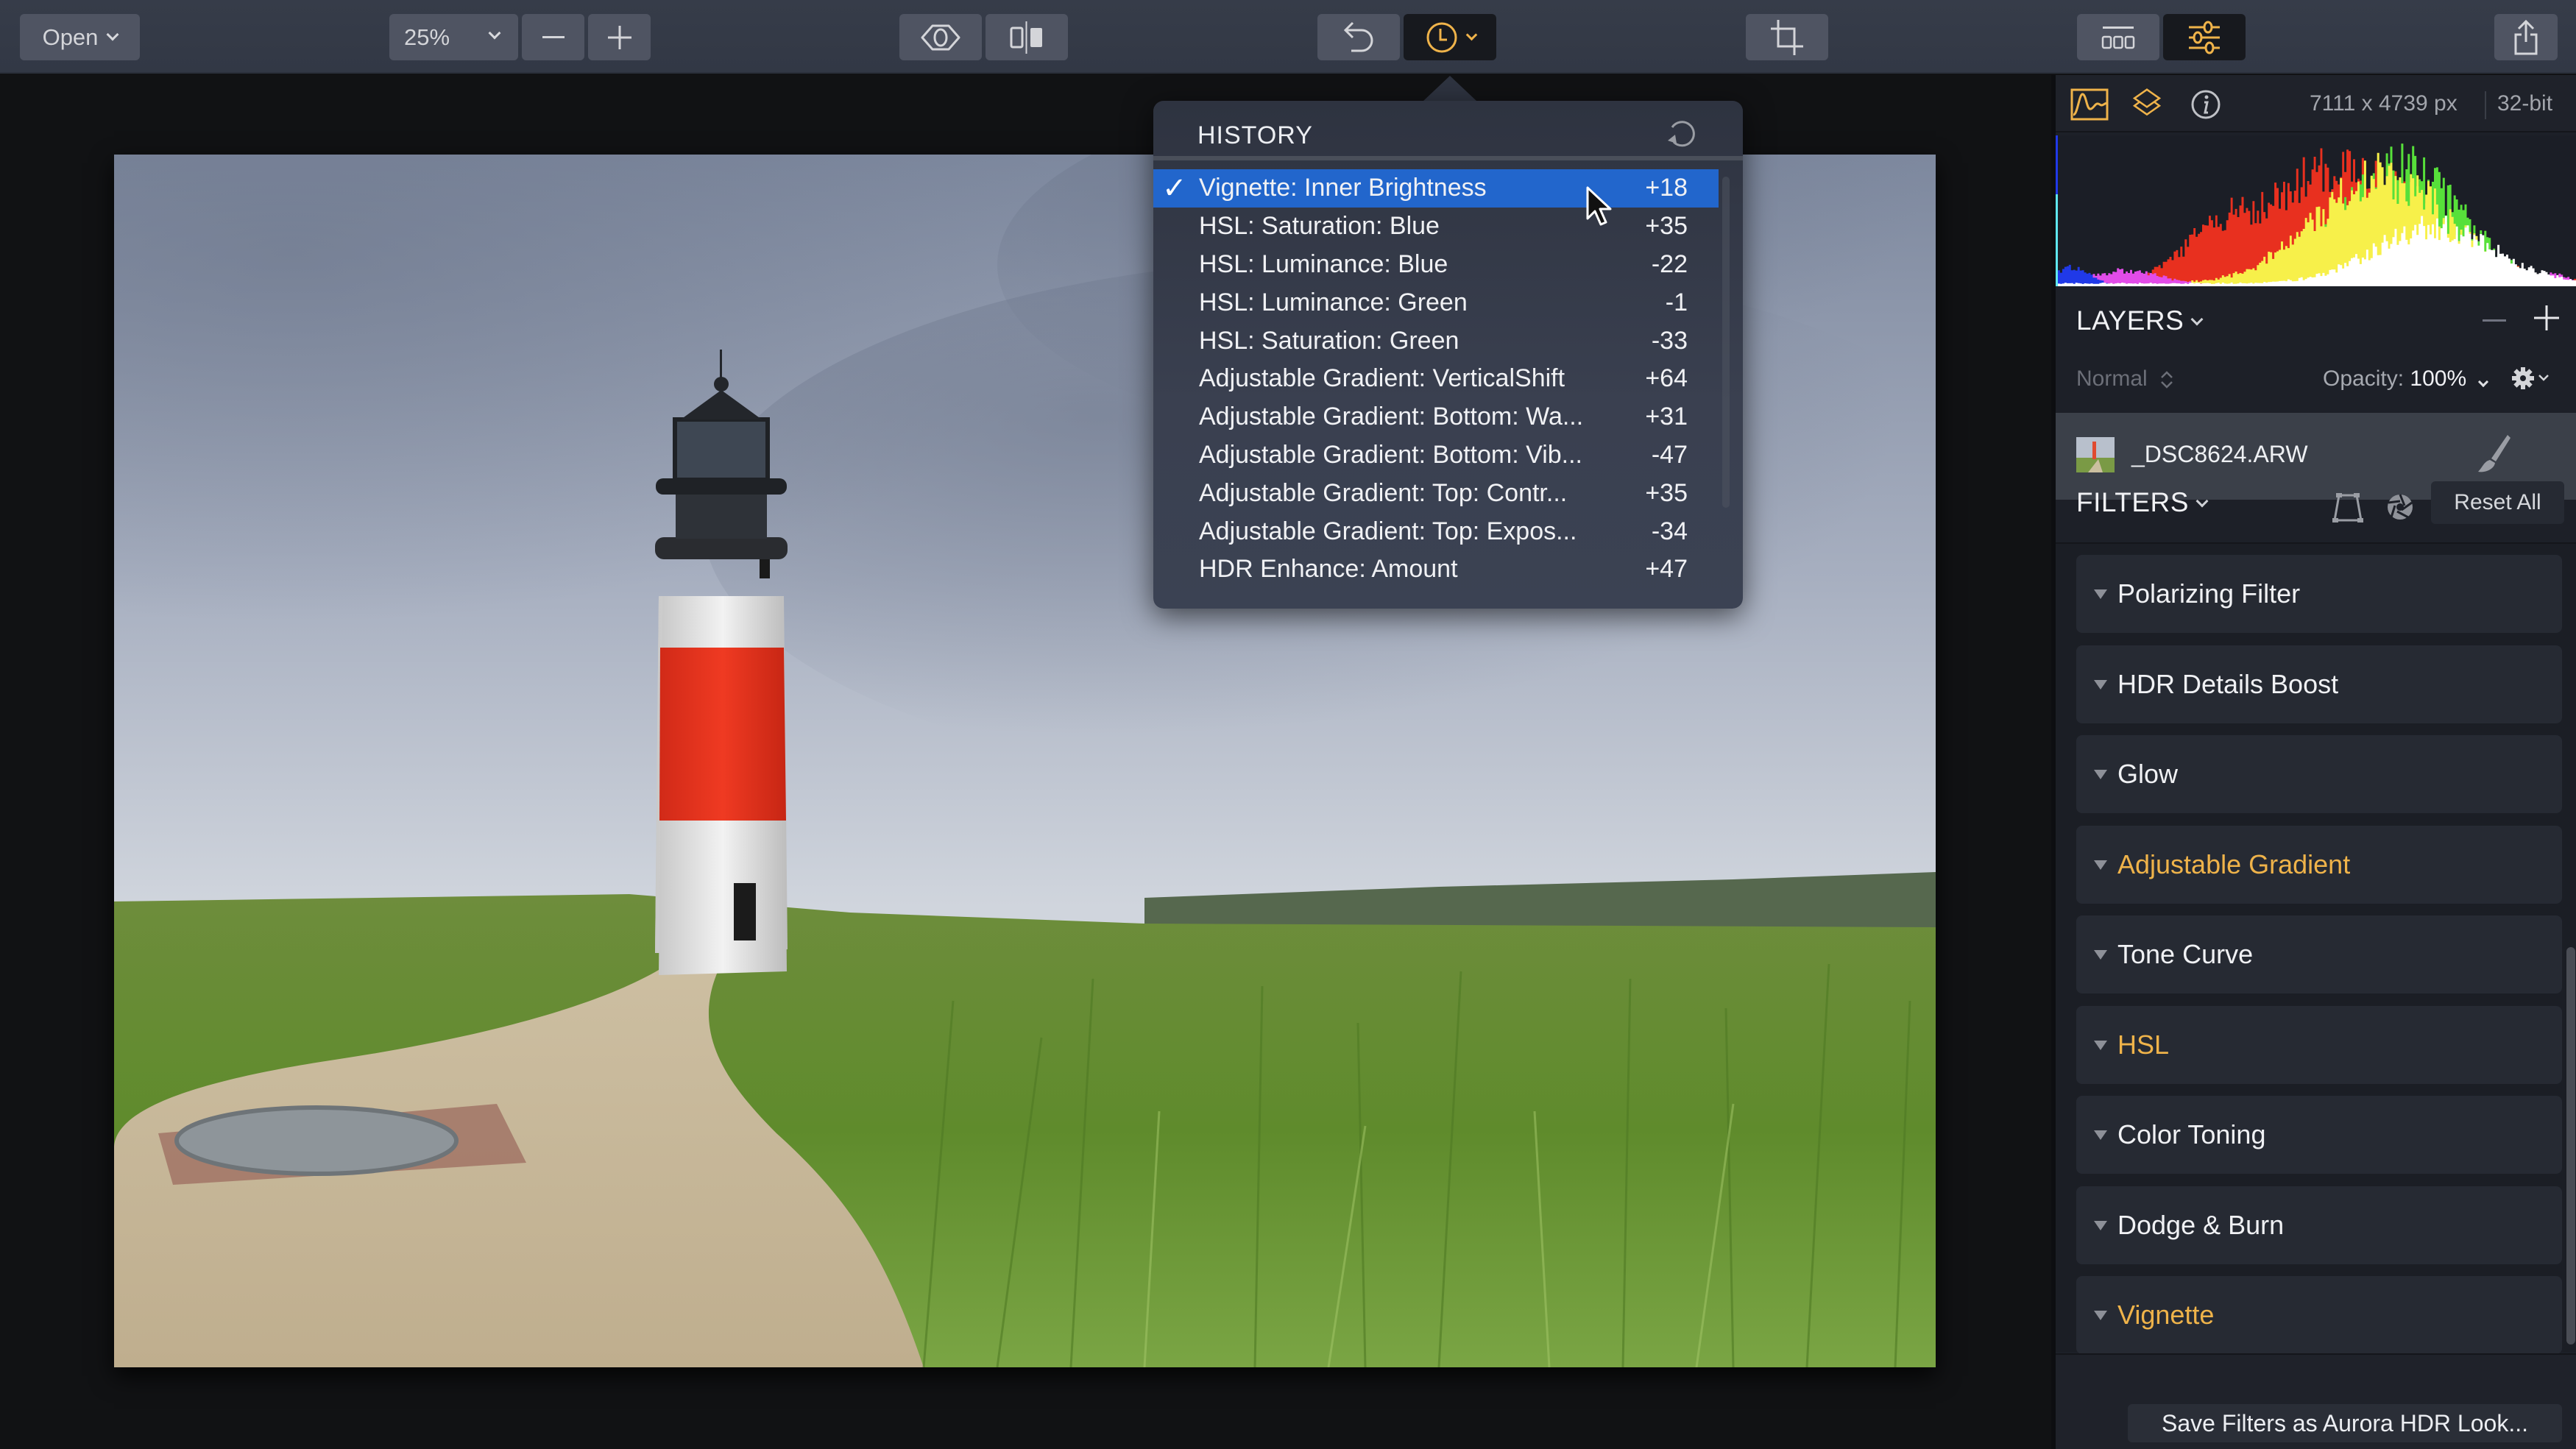  I want to click on layer-name: _DSC8624.ARW, so click(2219, 454).